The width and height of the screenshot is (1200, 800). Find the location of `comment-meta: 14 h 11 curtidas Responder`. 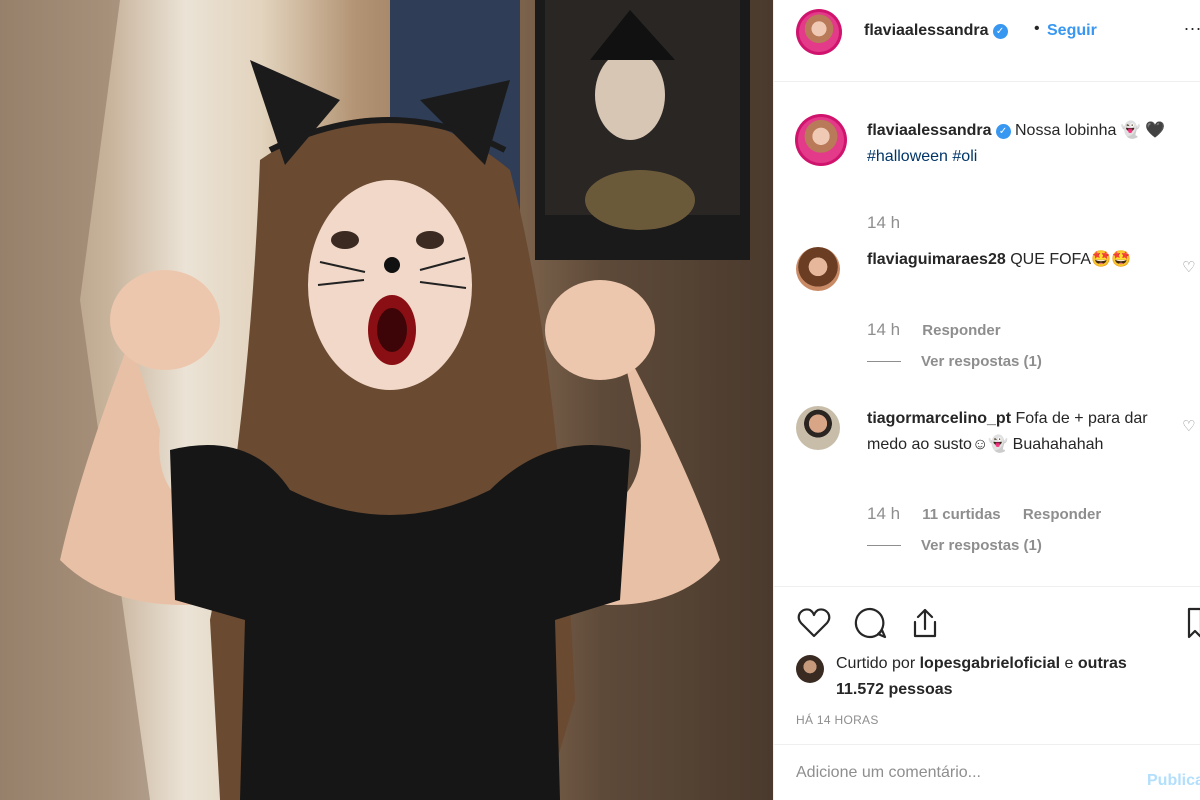

comment-meta: 14 h 11 curtidas Responder is located at coordinates (993, 514).